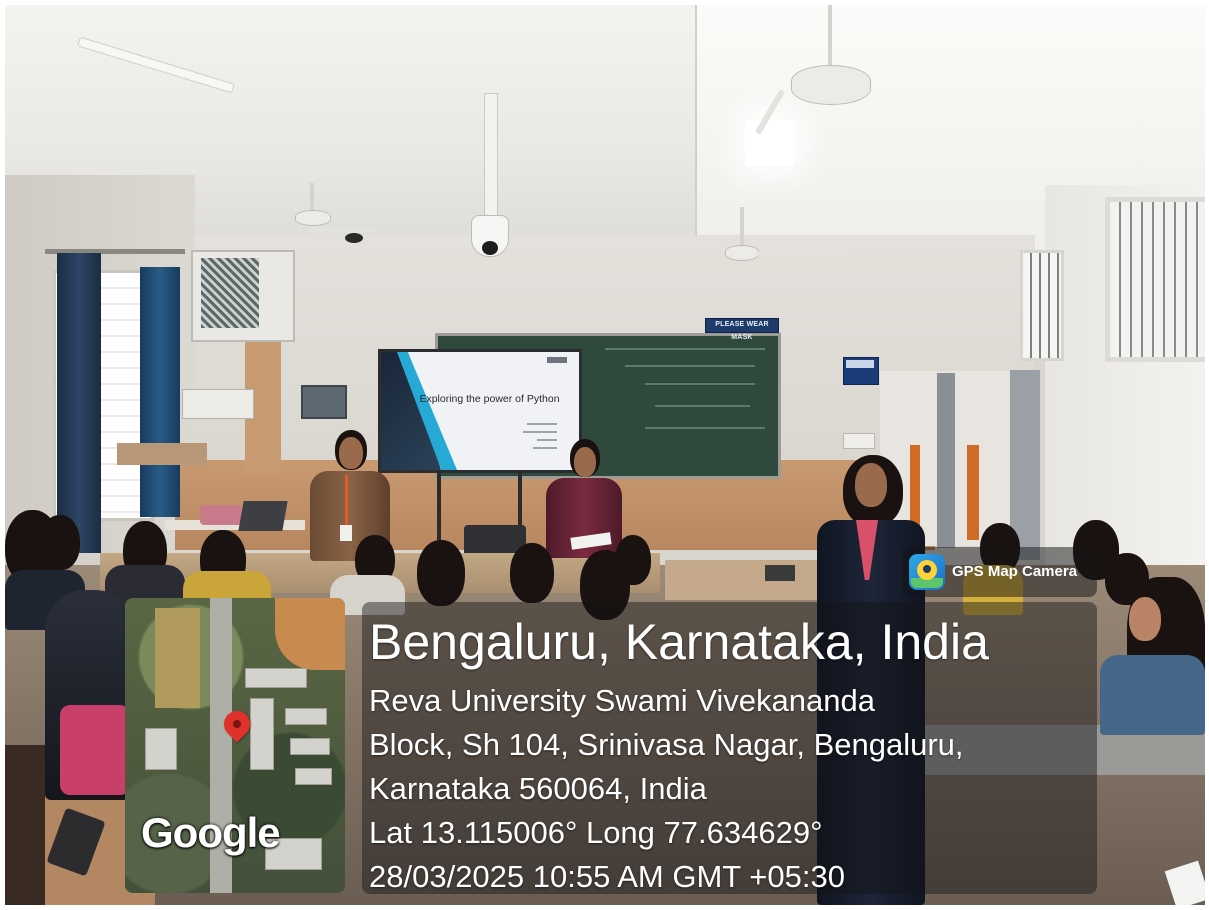 This screenshot has height=910, width=1209. I want to click on slide-logo, so click(557, 360).